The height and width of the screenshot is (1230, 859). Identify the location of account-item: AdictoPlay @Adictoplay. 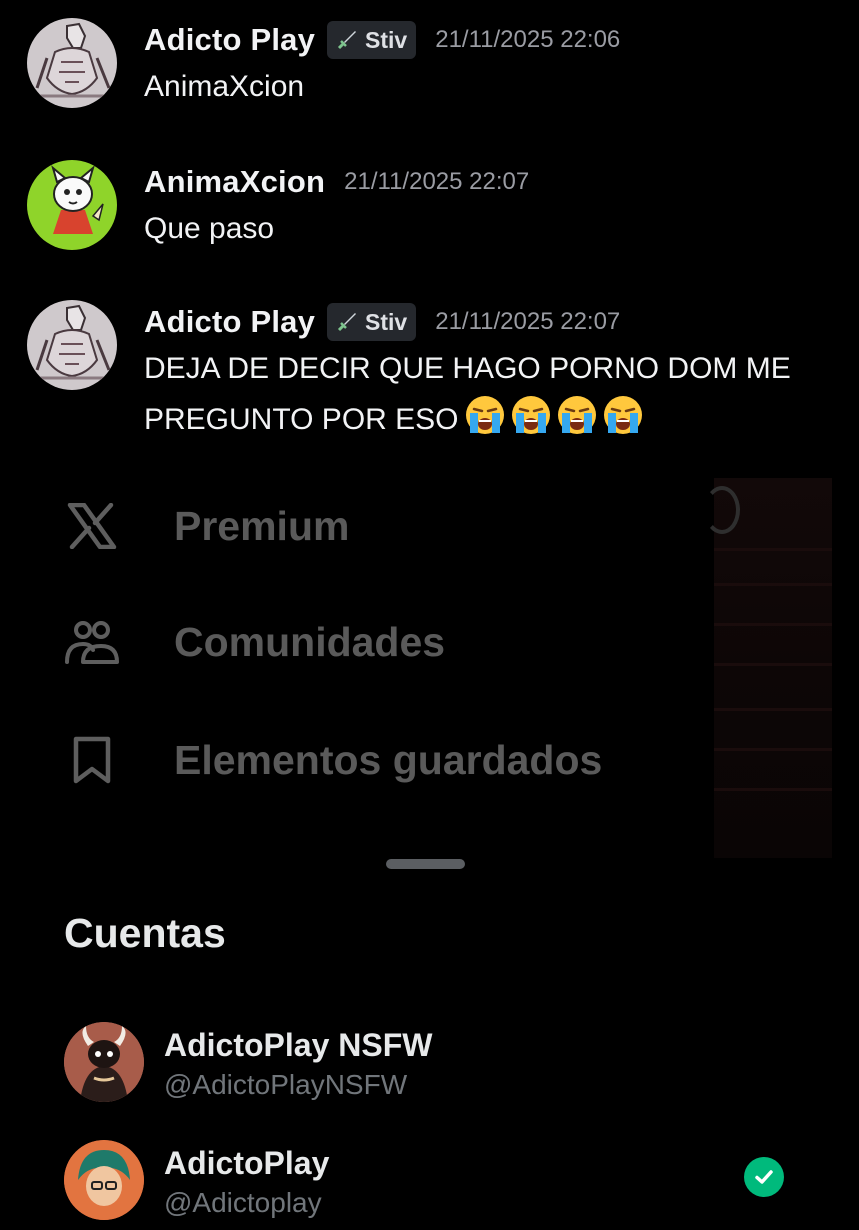
(454, 1185).